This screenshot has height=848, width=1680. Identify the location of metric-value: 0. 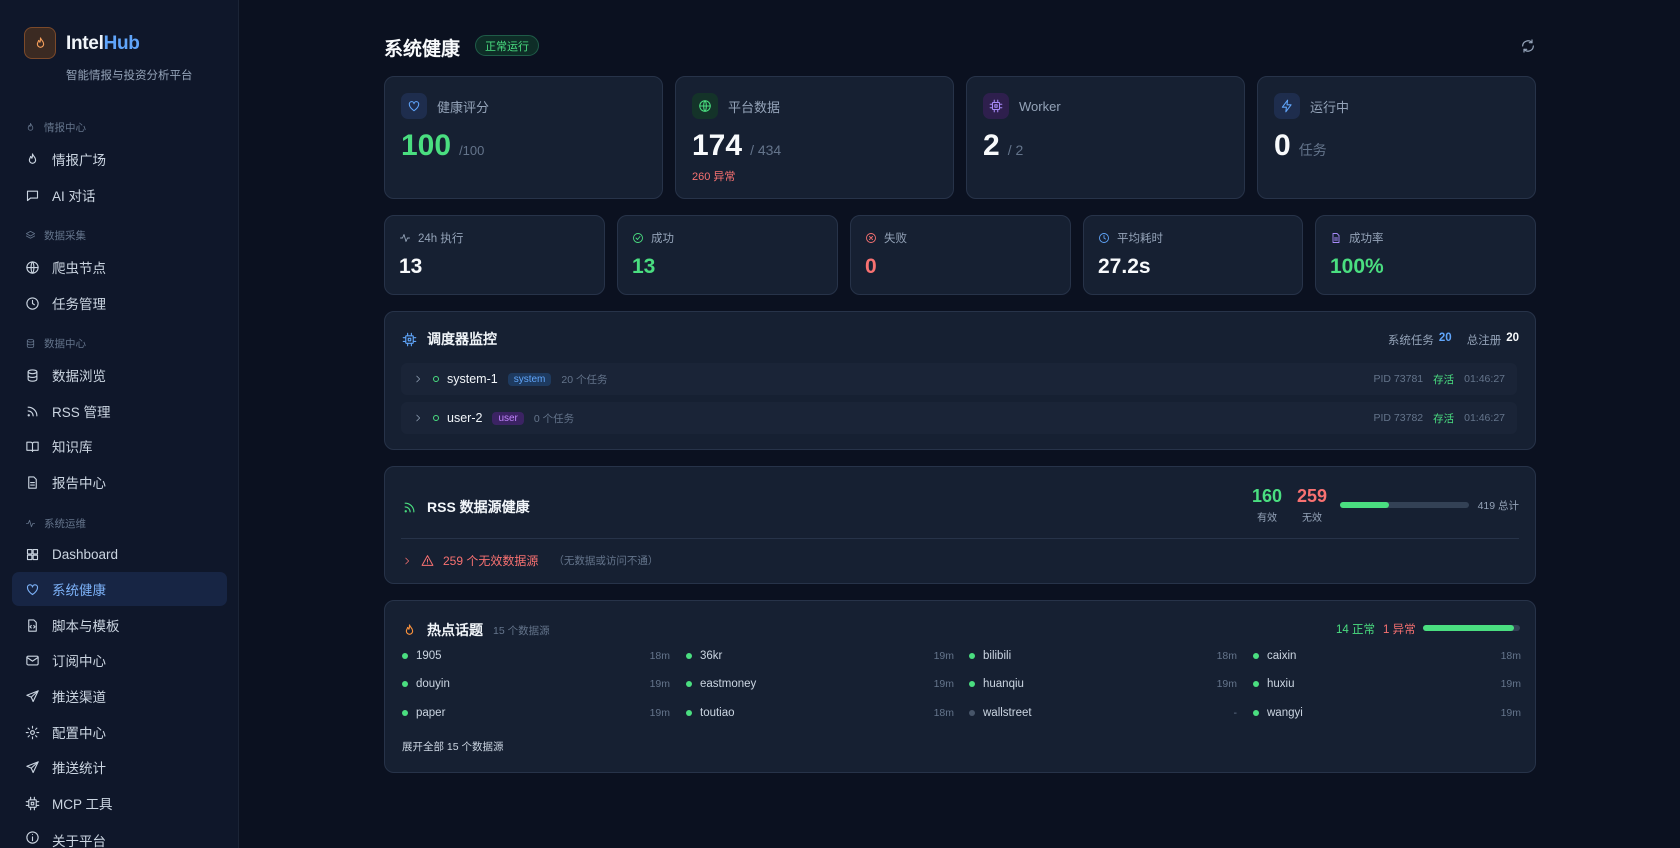
(871, 266).